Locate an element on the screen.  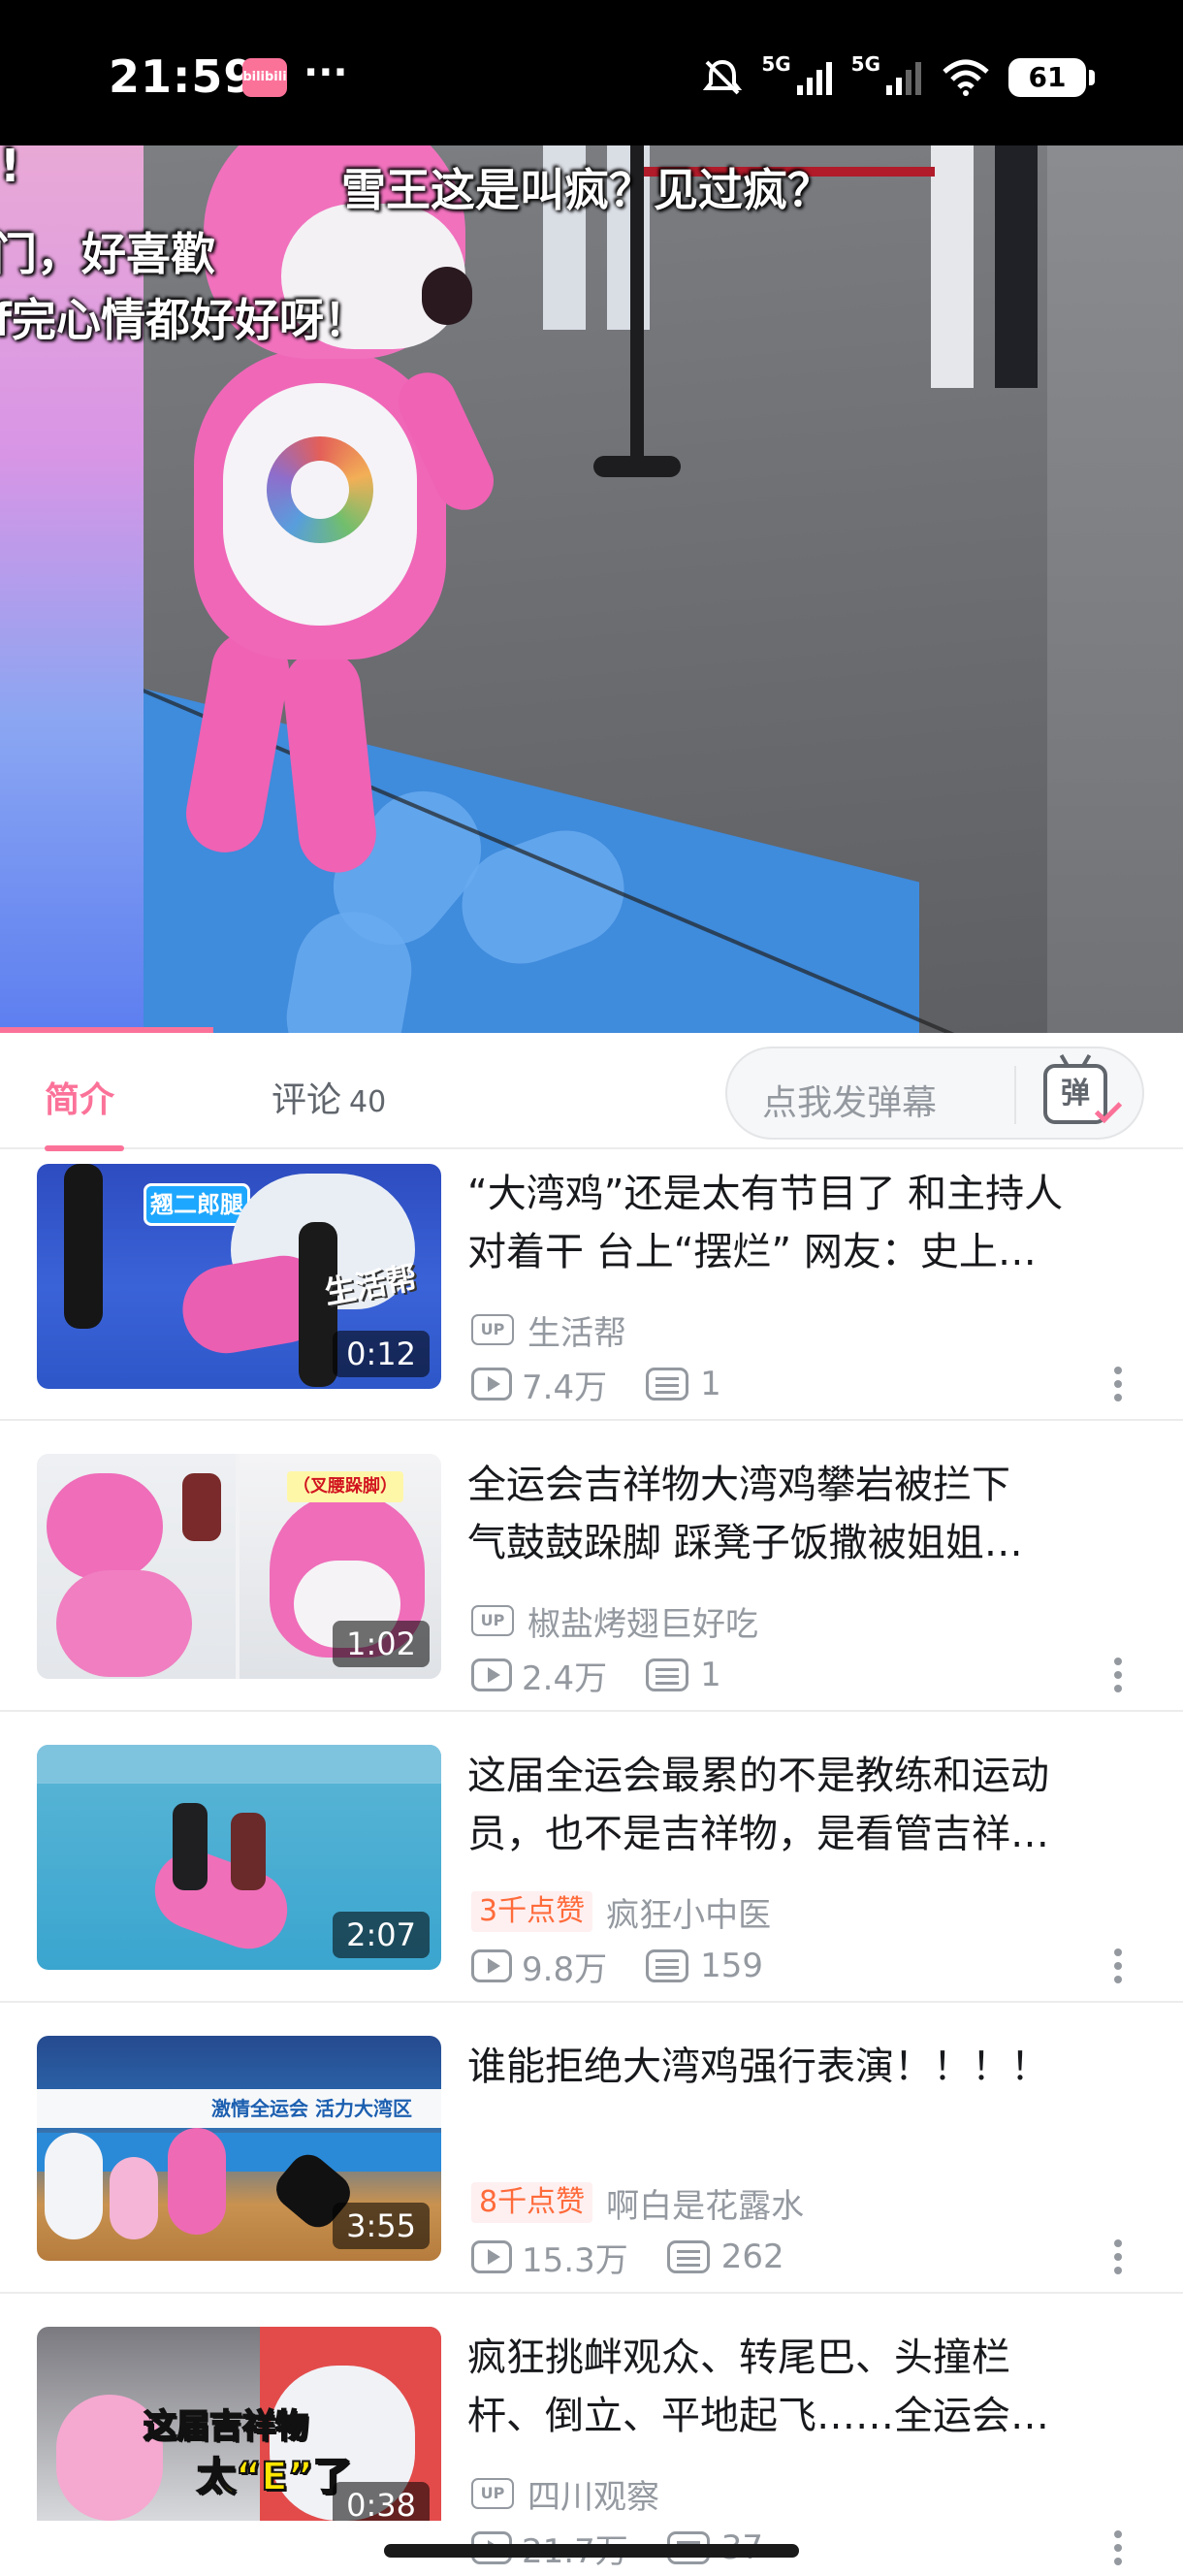
bilibili-app-icon: bilibili is located at coordinates (264, 77).